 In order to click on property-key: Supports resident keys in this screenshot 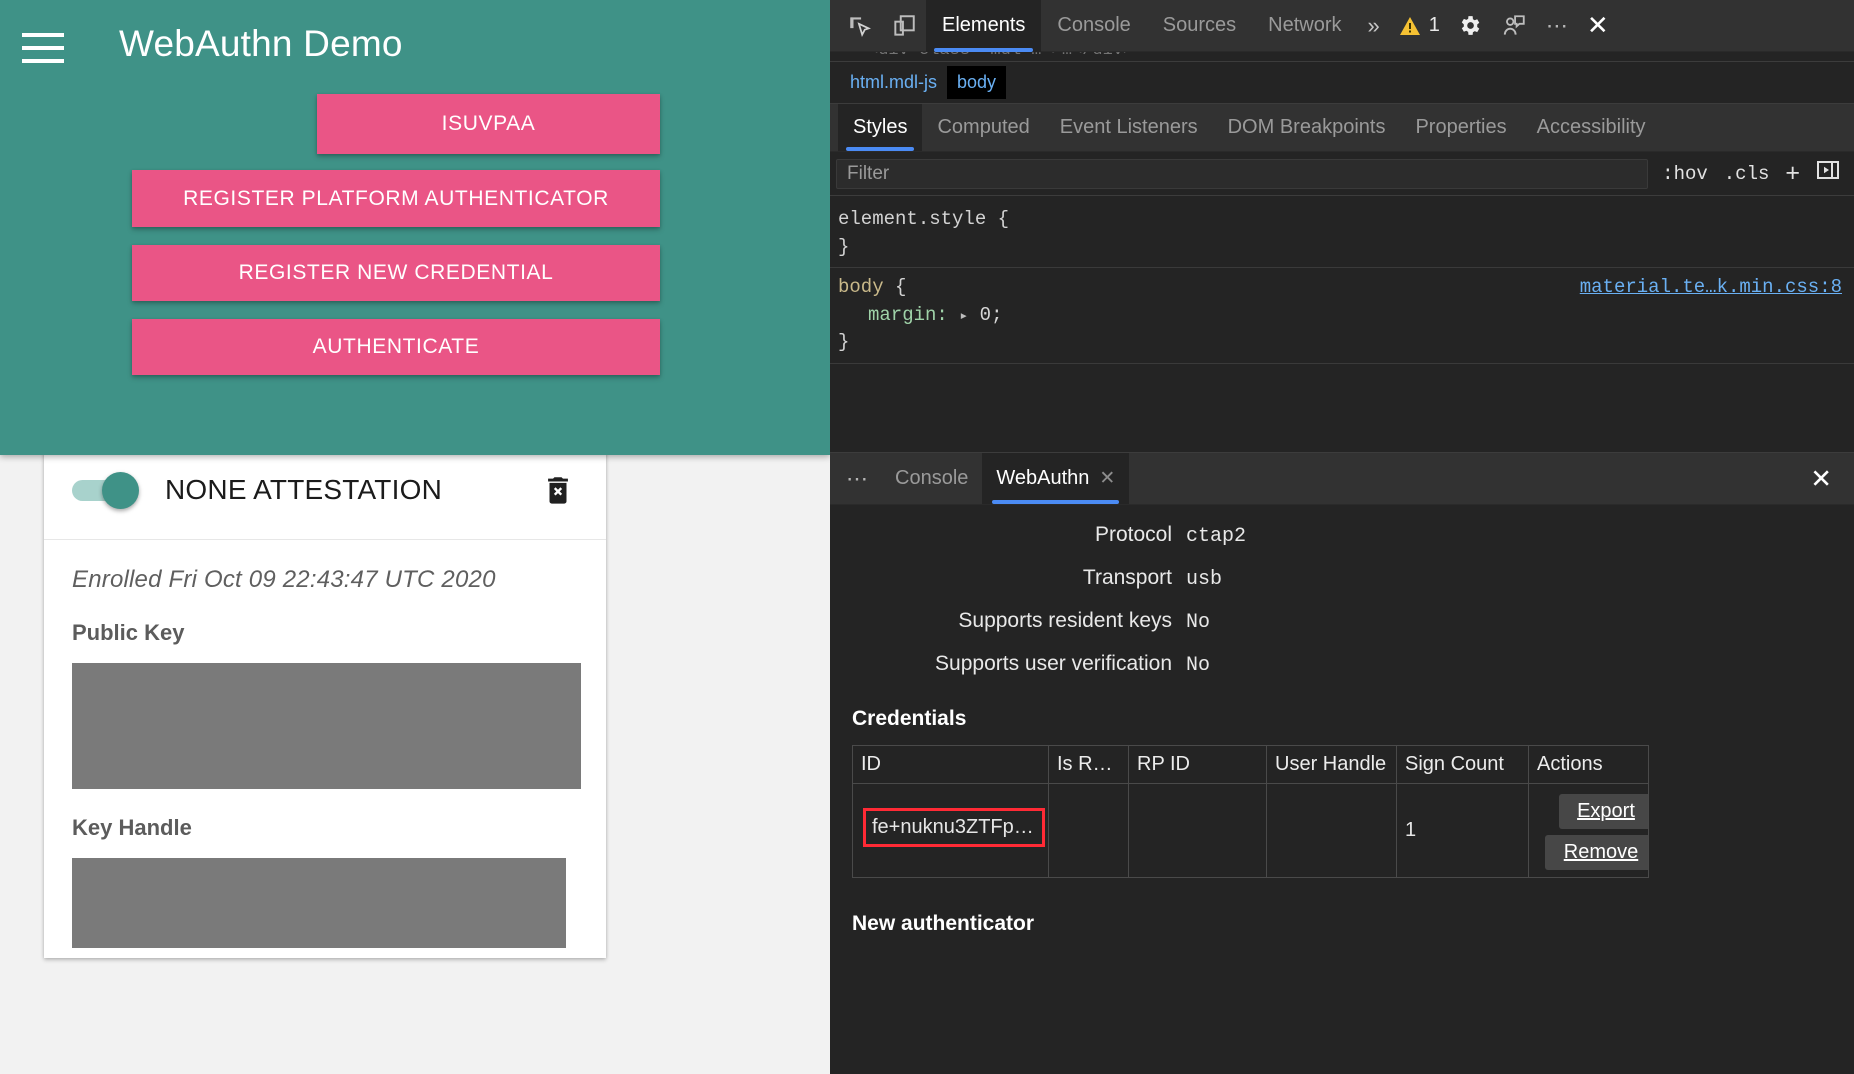, I will do `click(1065, 620)`.